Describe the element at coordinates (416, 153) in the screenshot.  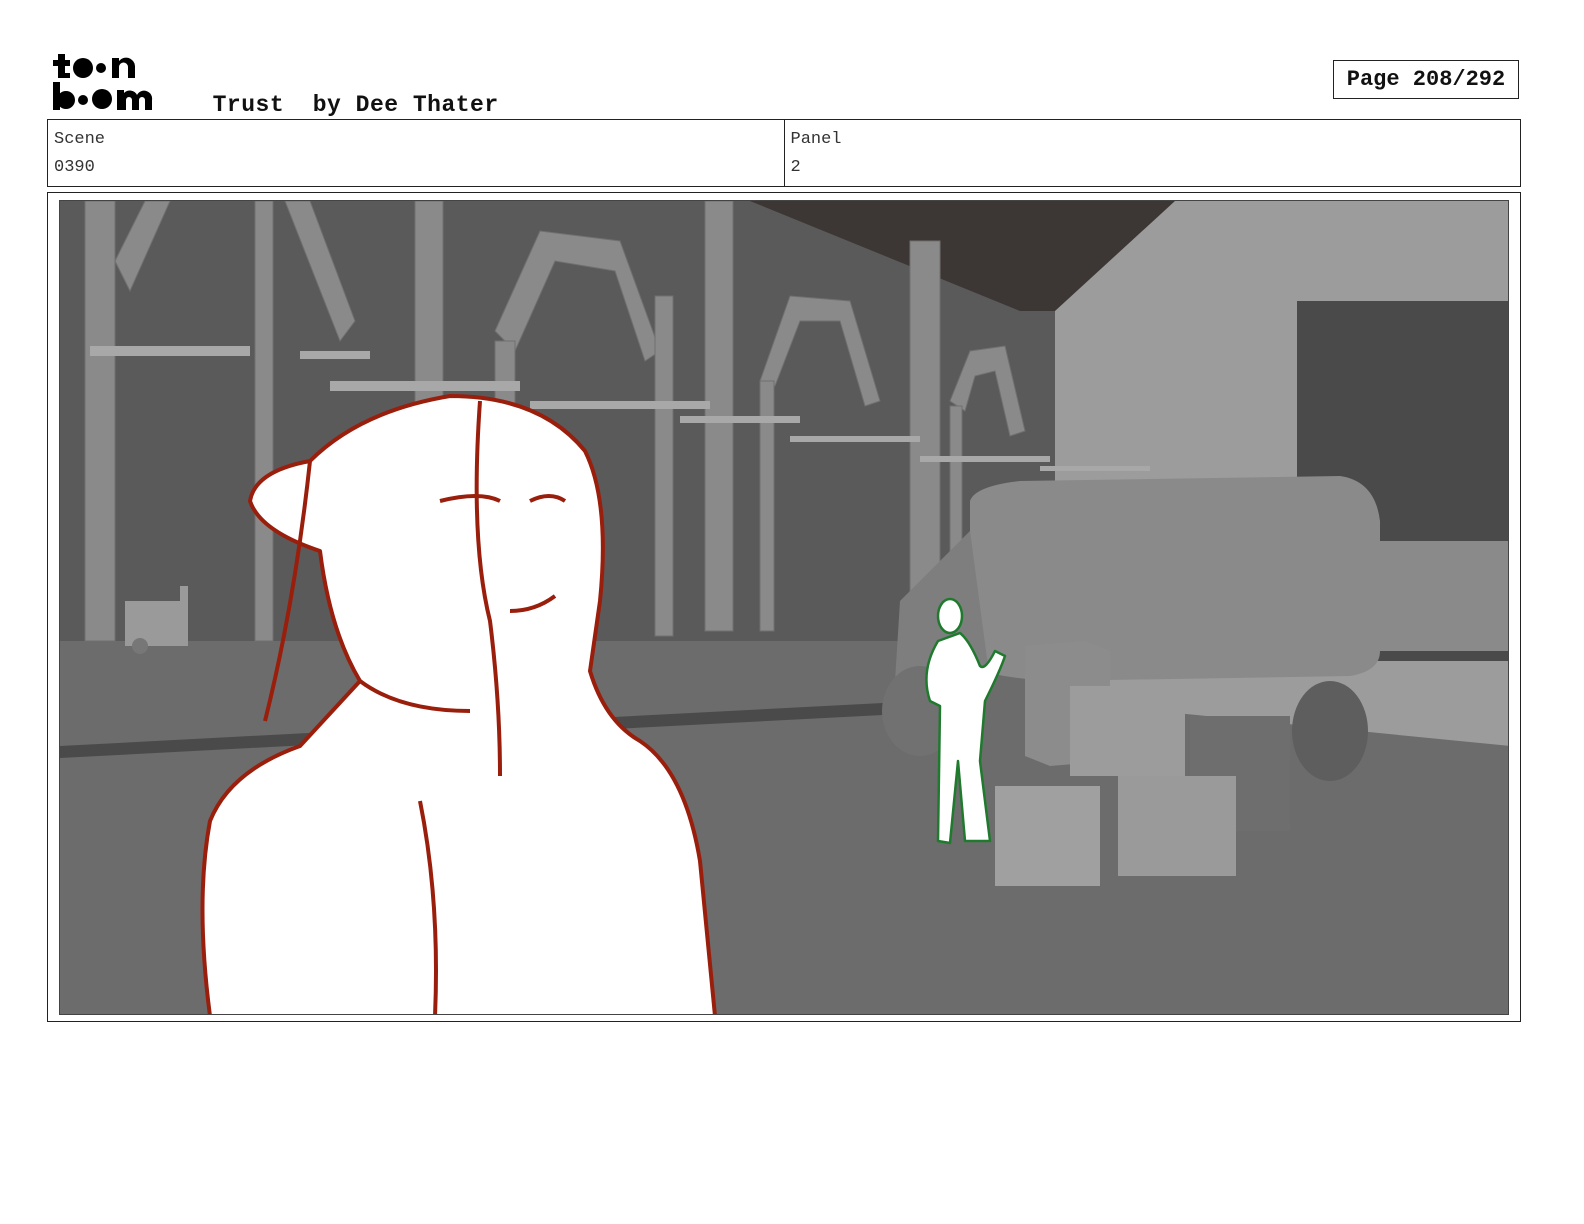
I see `scene-cell: Scene 0390` at that location.